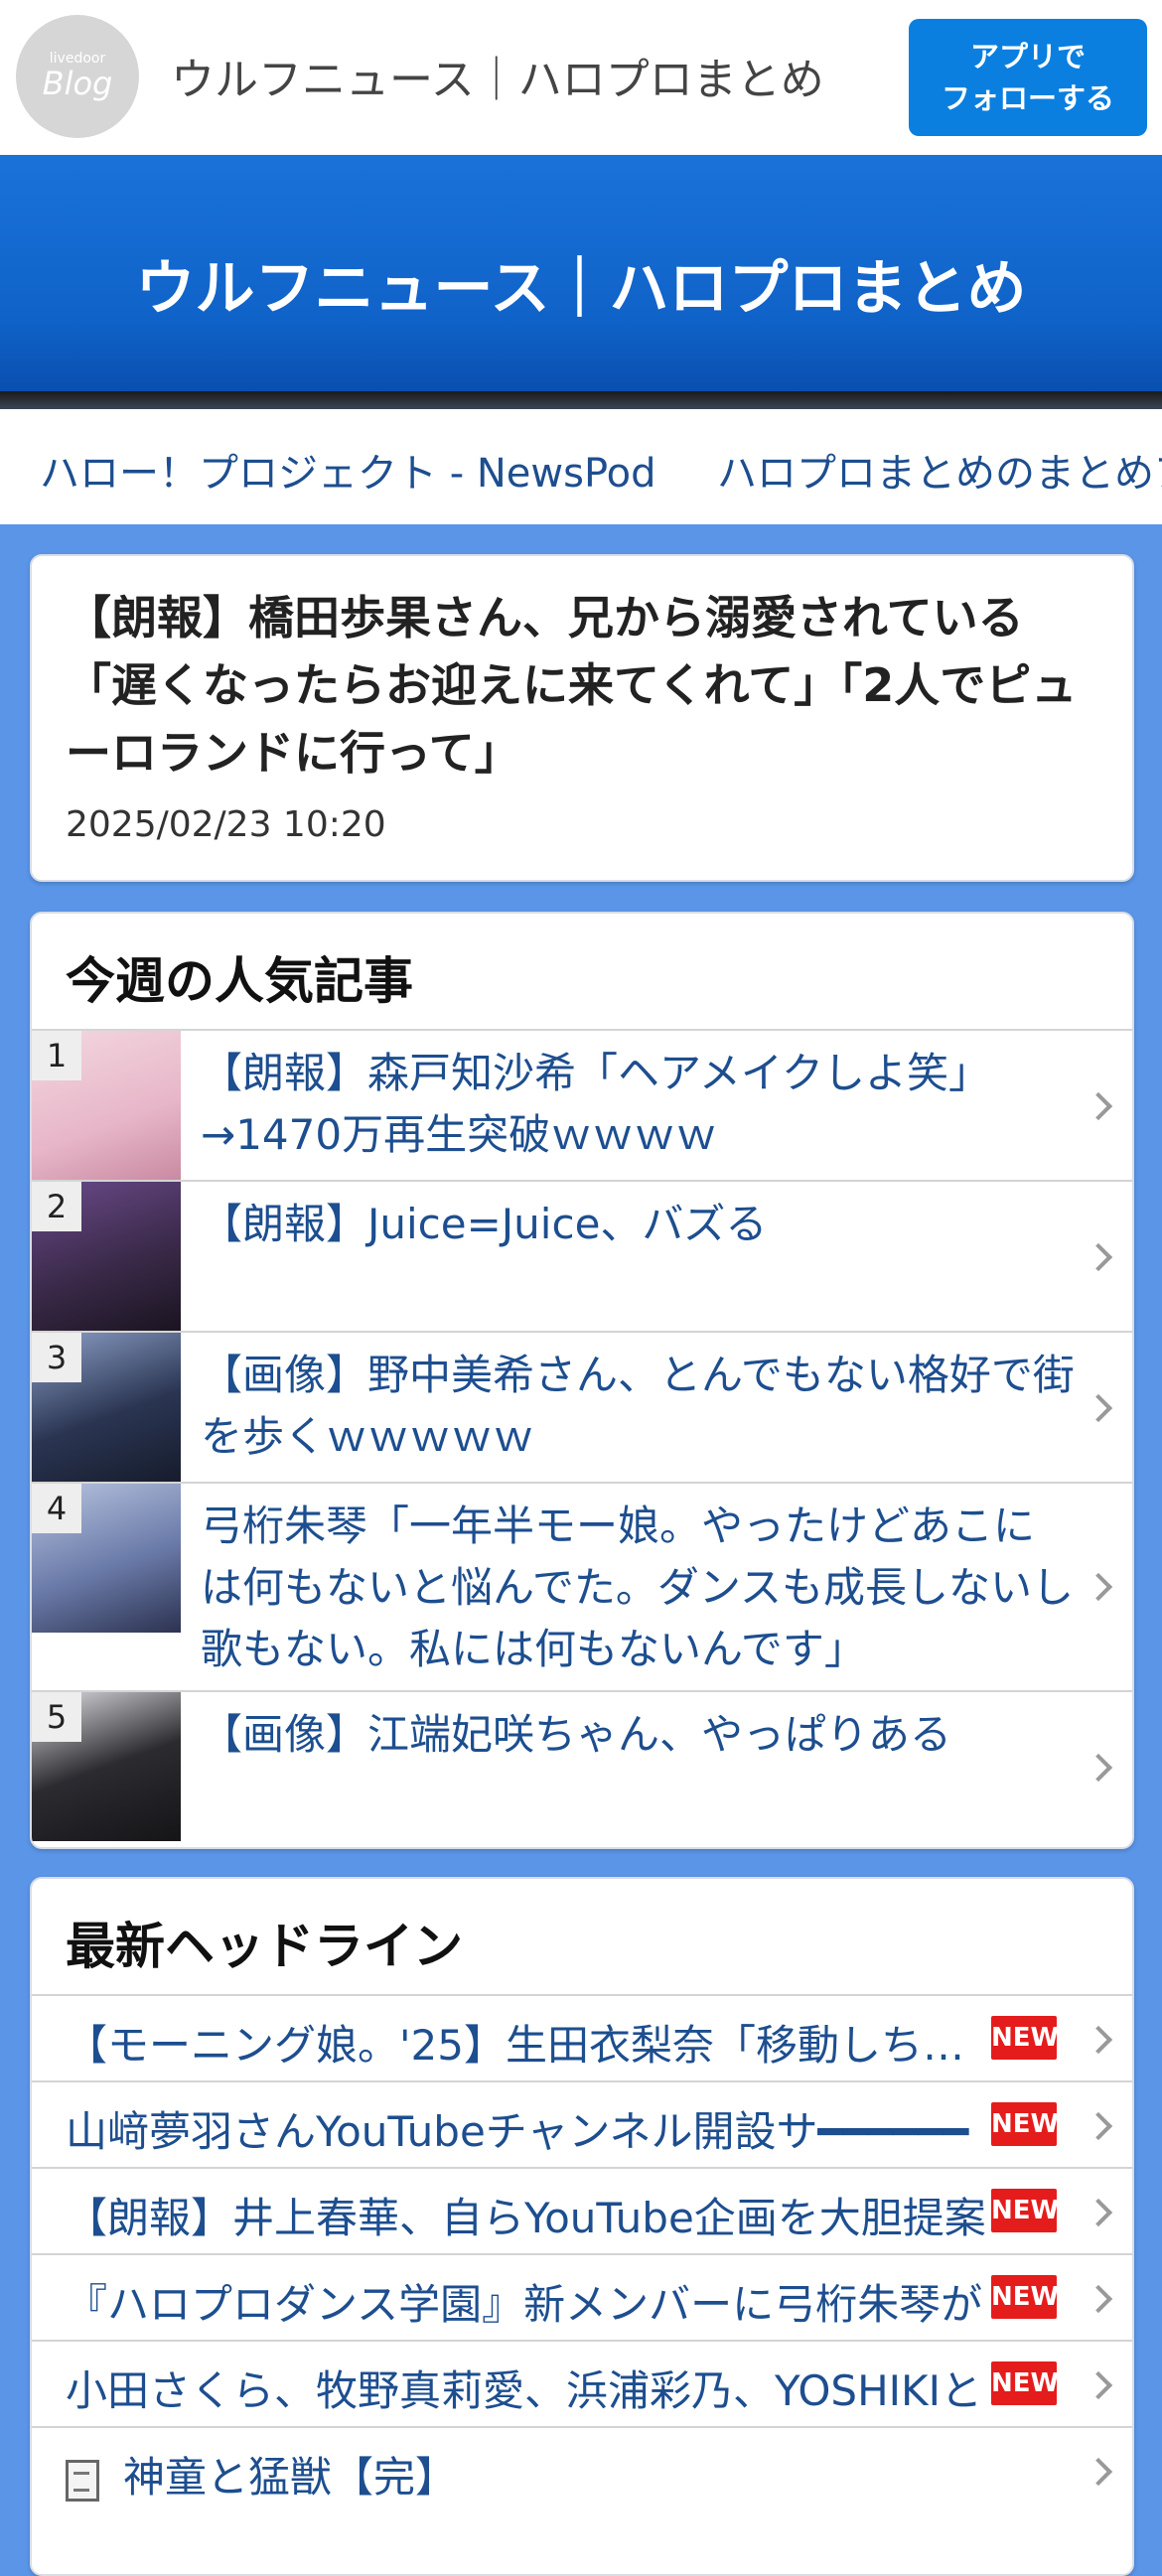 The width and height of the screenshot is (1162, 2576). I want to click on livedoor-blog-logo: livedoor Blog, so click(77, 77).